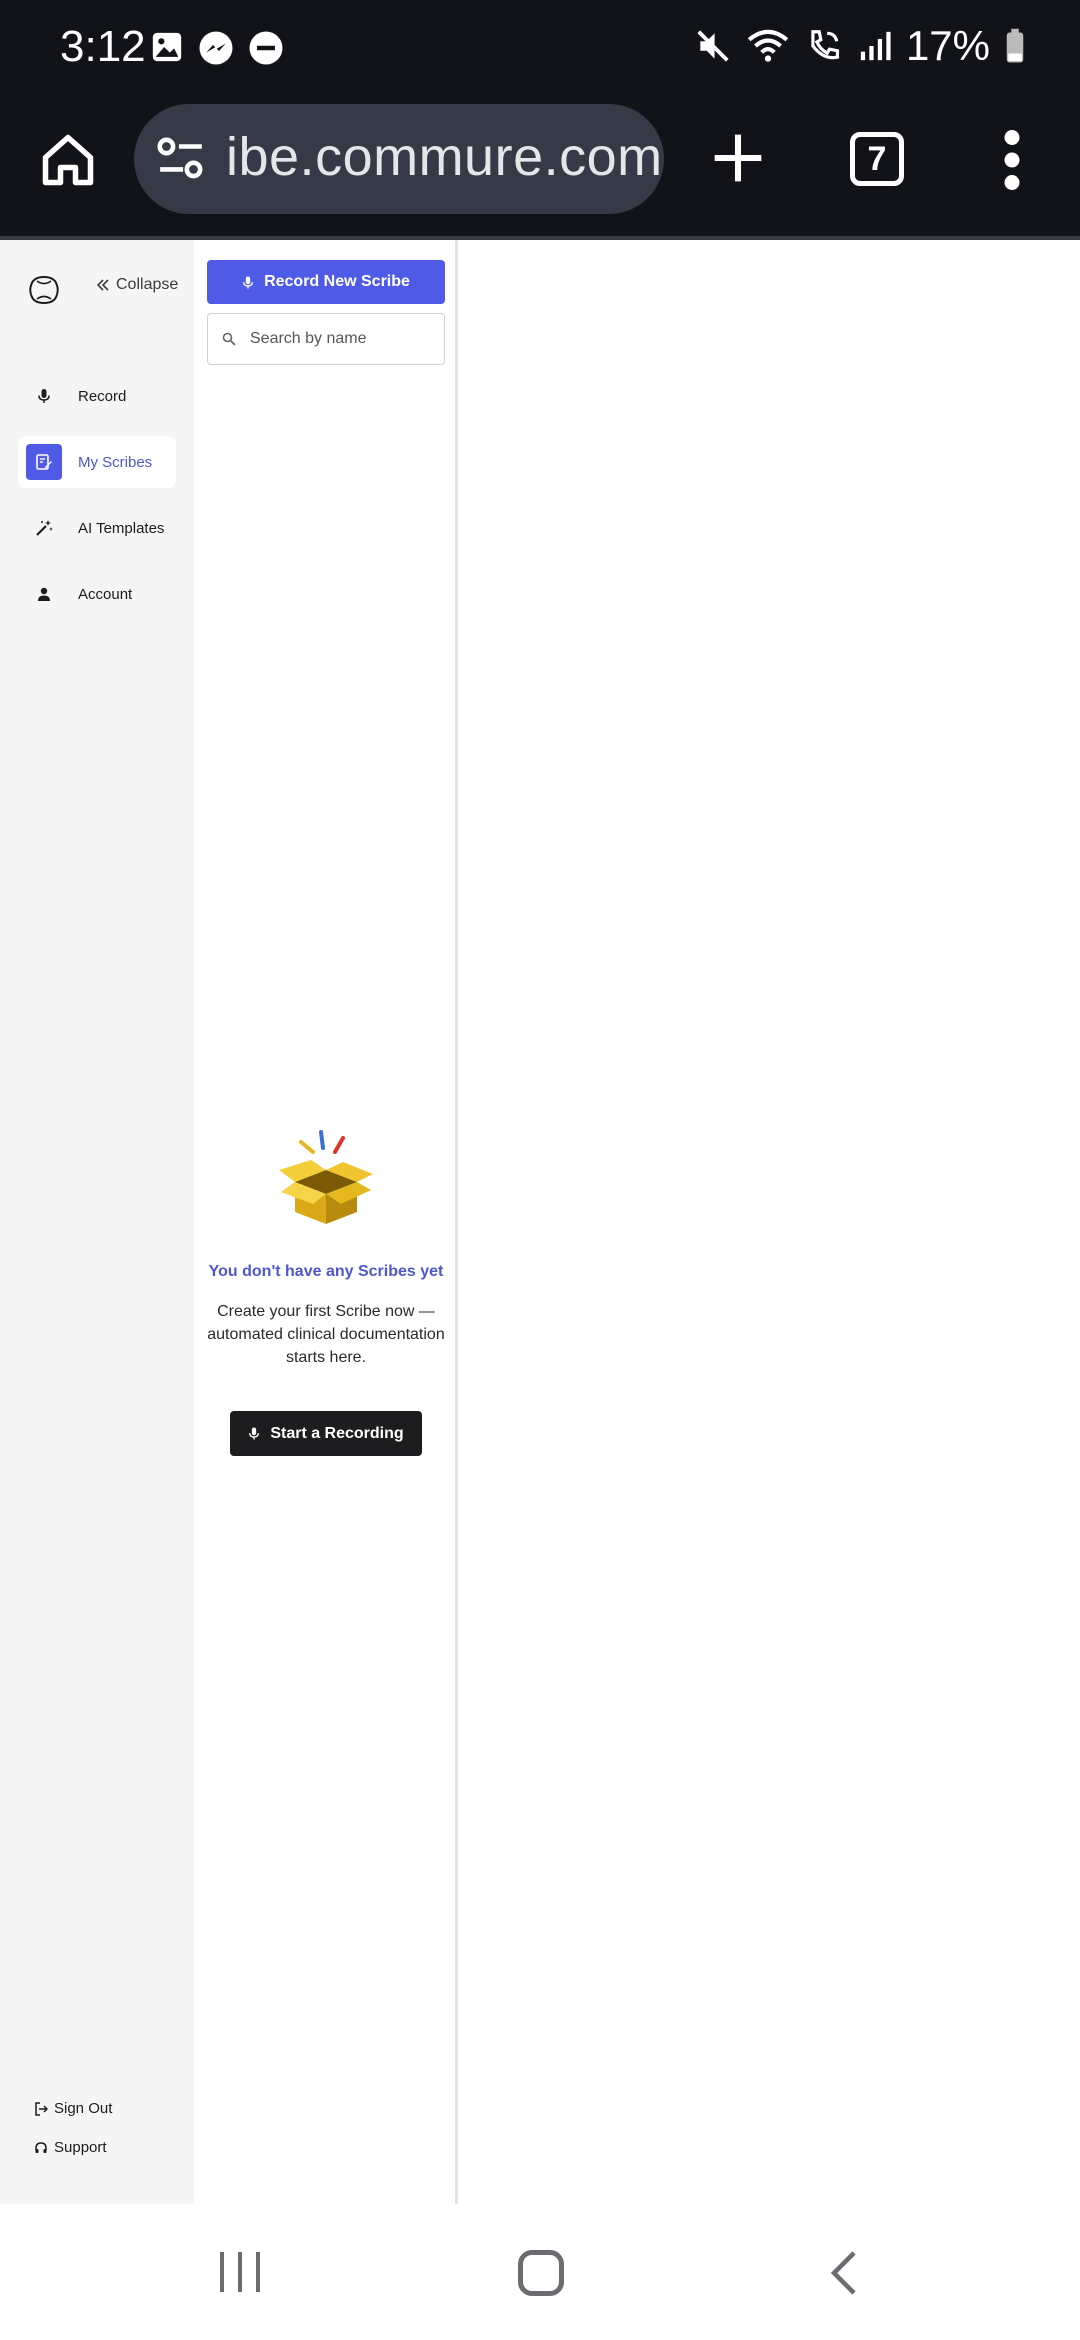 Image resolution: width=1080 pixels, height=2340 pixels. I want to click on sign-out-label: Sign Out, so click(83, 2108).